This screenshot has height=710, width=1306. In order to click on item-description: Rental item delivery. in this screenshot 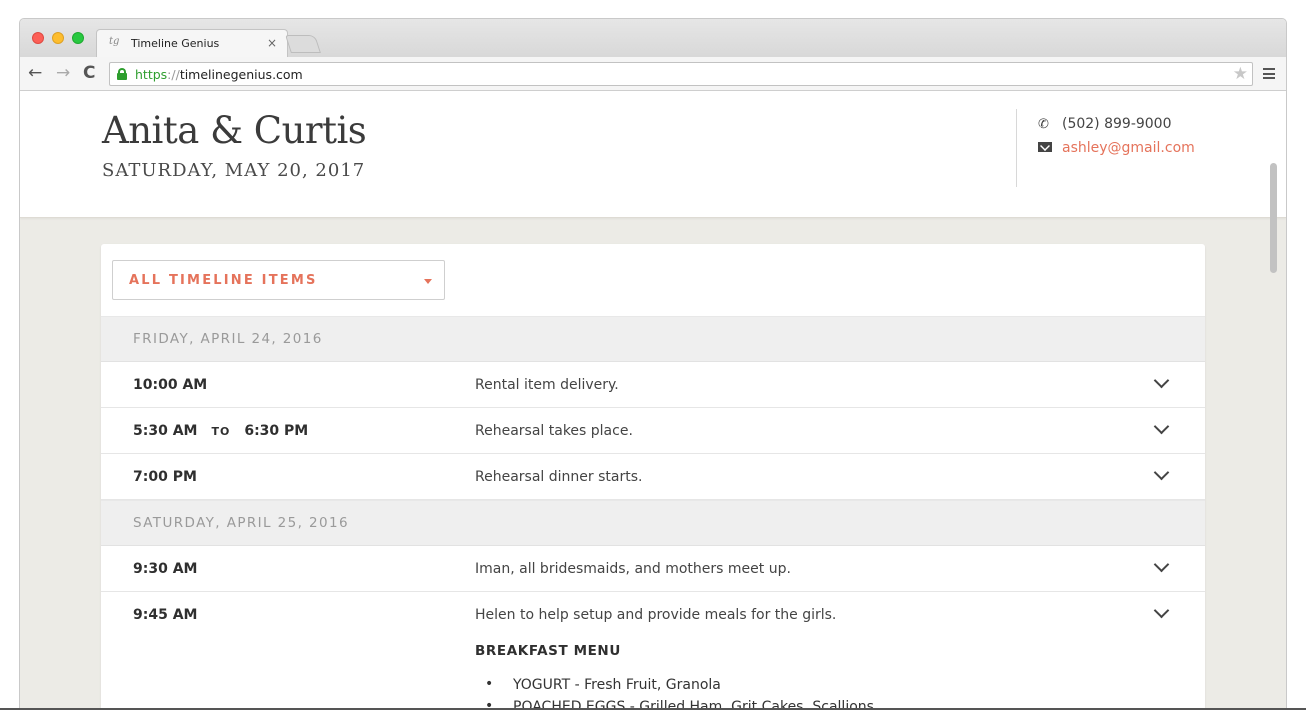, I will do `click(547, 385)`.